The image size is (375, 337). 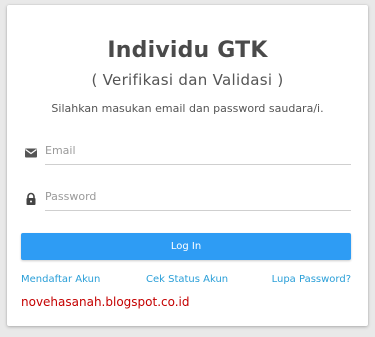 I want to click on lock-icon, so click(x=31, y=198).